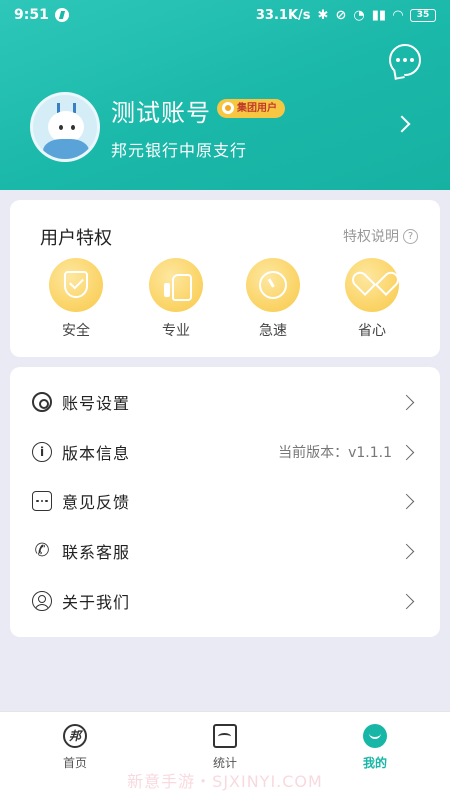 The height and width of the screenshot is (800, 450). I want to click on tab-mine: 我的, so click(375, 747).